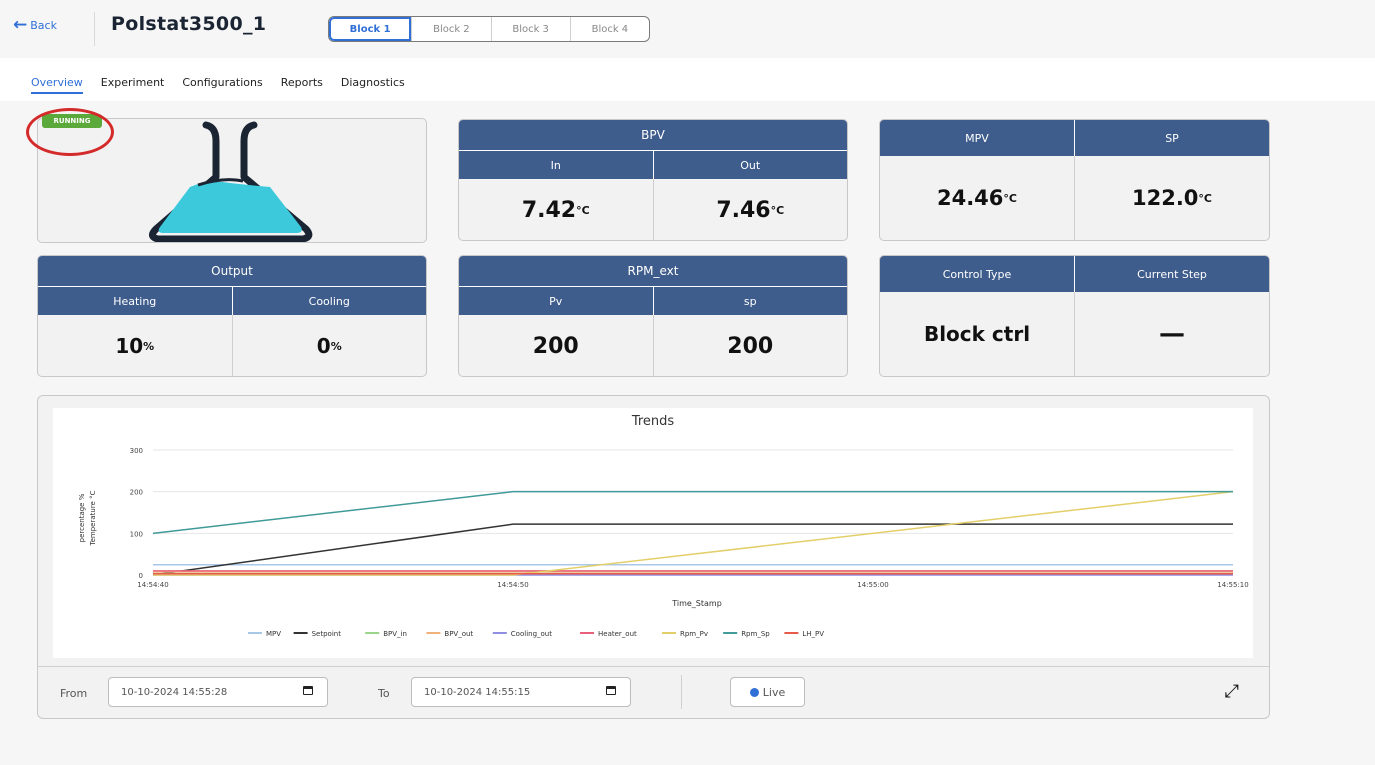 Image resolution: width=1375 pixels, height=765 pixels. I want to click on block-selector: Block 1 Block 2 Block 3 Block 4, so click(489, 29).